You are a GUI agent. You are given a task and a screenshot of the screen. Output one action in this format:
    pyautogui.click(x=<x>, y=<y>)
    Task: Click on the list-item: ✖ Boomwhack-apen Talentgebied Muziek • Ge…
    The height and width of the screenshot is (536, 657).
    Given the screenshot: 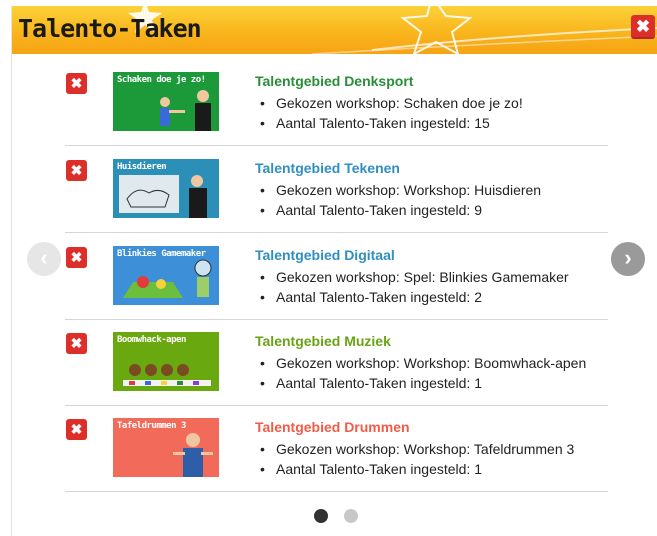 What is the action you would take?
    pyautogui.click(x=336, y=362)
    